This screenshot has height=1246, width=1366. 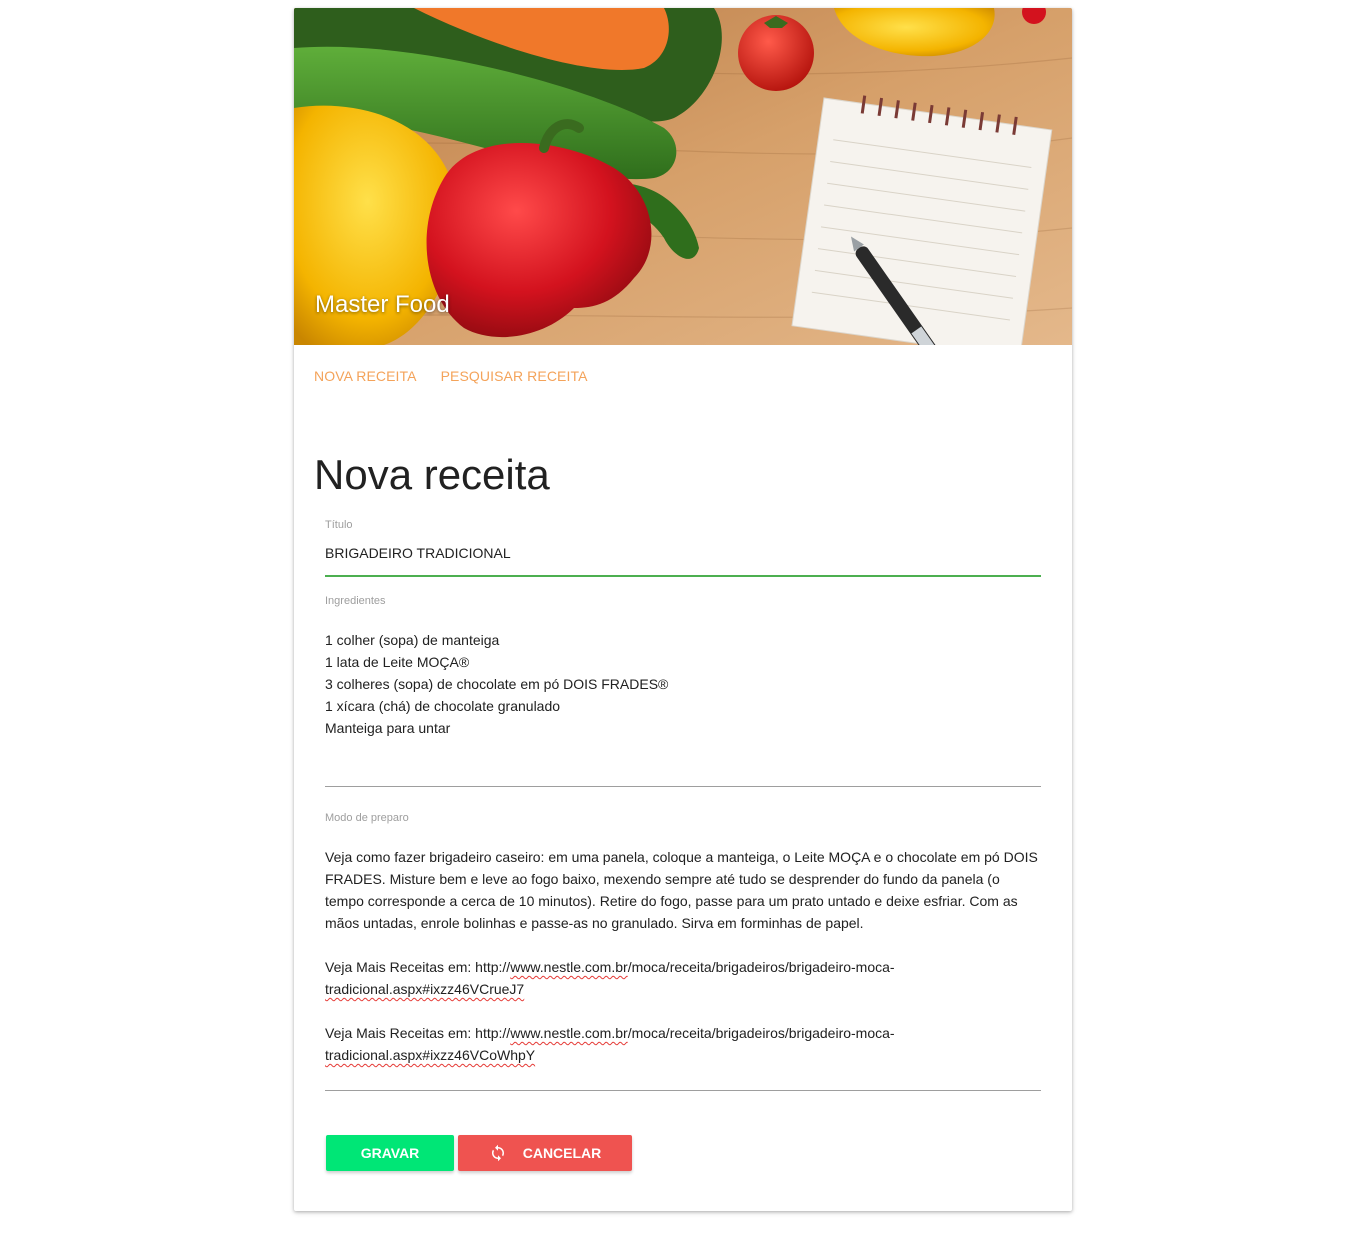 I want to click on ingredient-line: 1 colher (sopa) de manteiga, so click(x=412, y=640).